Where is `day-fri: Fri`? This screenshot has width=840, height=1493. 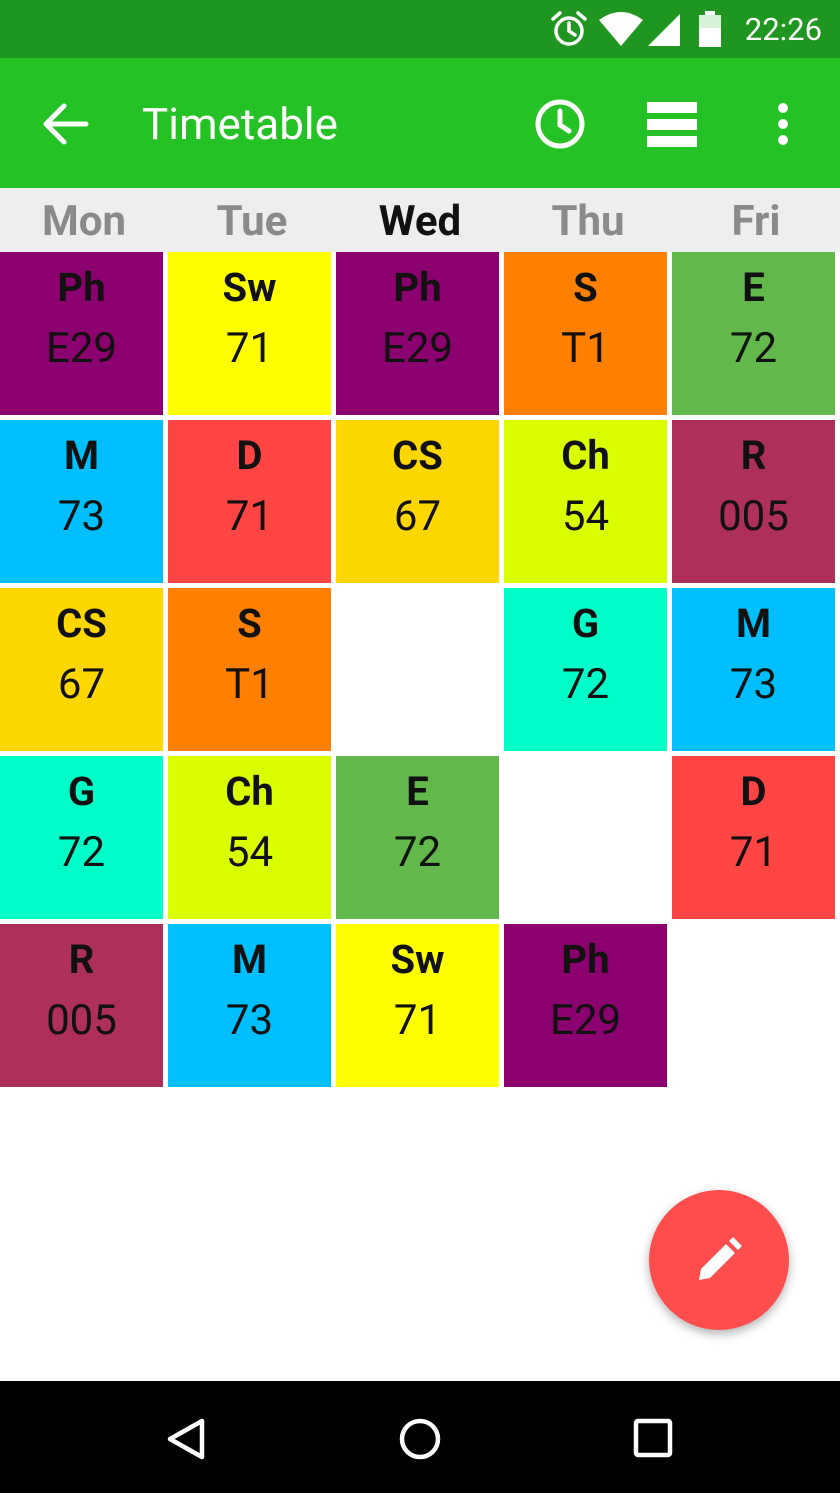
day-fri: Fri is located at coordinates (756, 221).